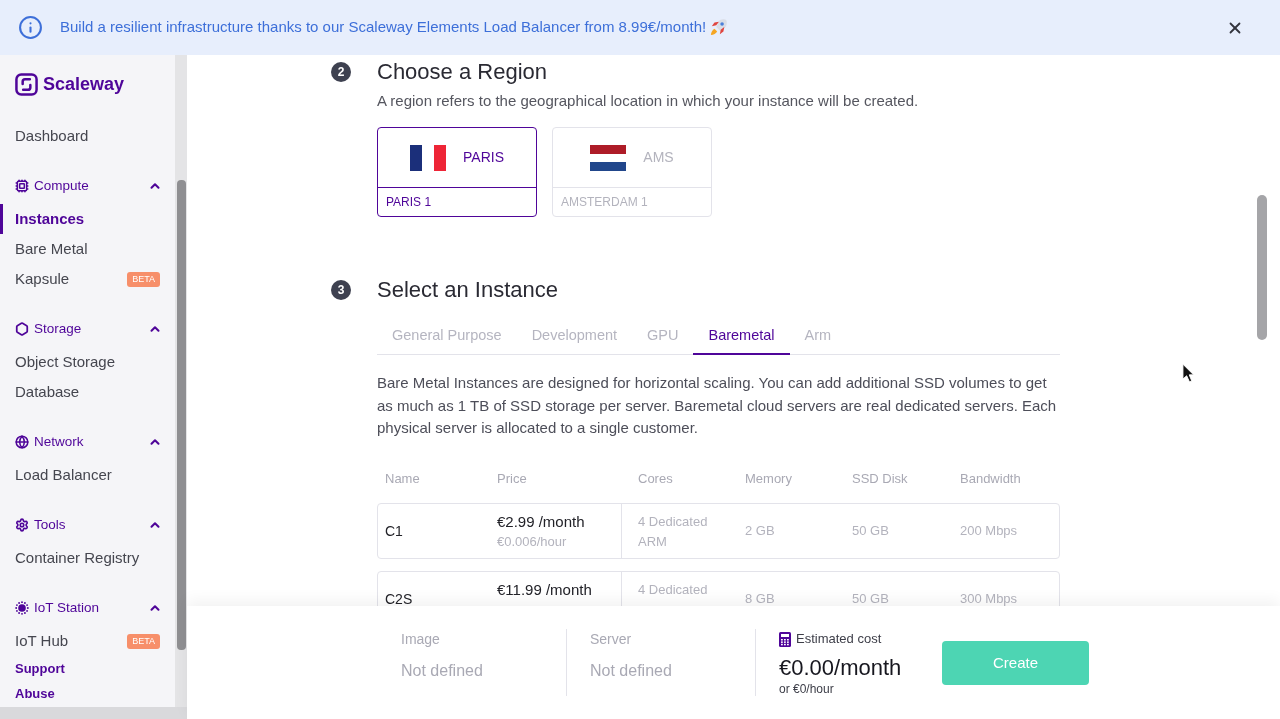  I want to click on region-name: AMSTERDAM 1, so click(604, 202).